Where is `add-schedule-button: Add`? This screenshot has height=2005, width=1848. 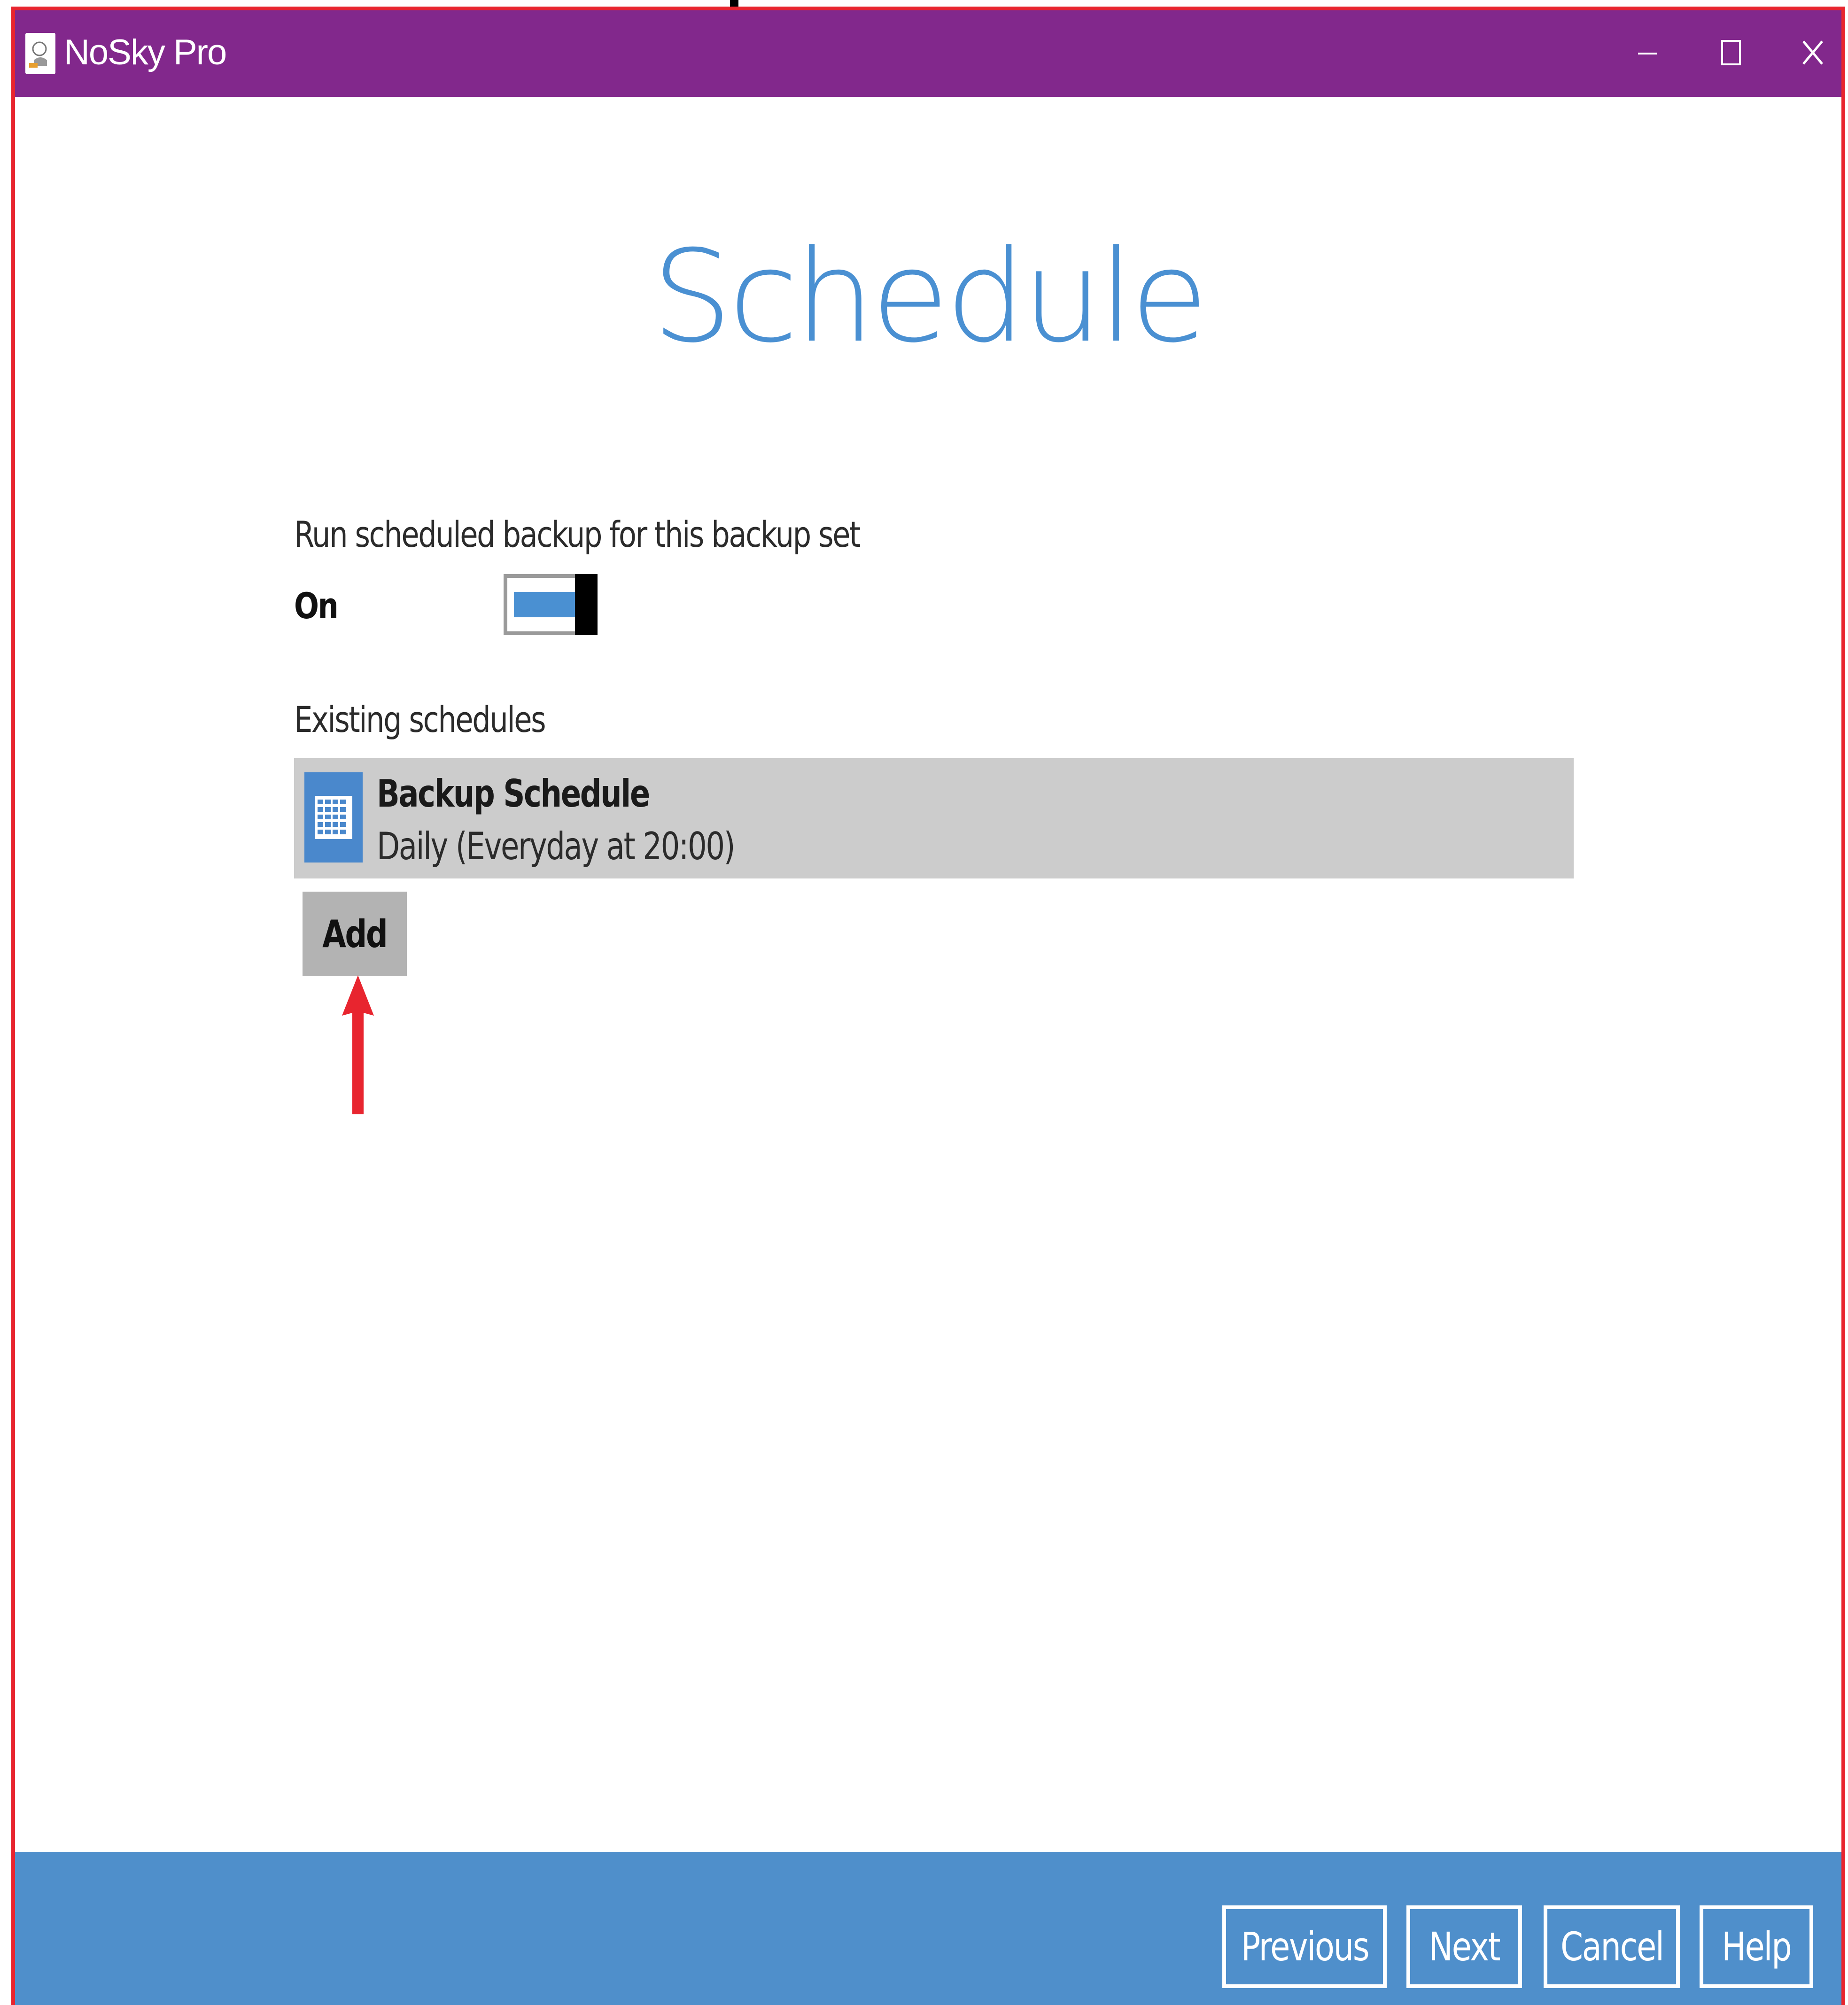
add-schedule-button: Add is located at coordinates (355, 934).